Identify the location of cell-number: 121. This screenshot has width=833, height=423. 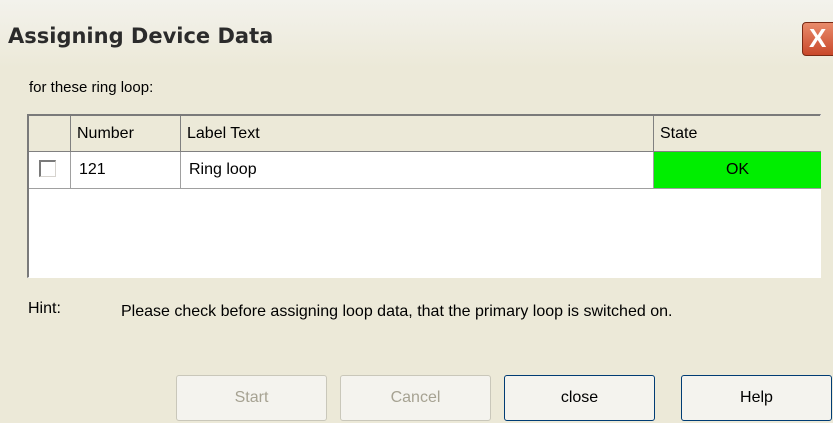
(126, 170).